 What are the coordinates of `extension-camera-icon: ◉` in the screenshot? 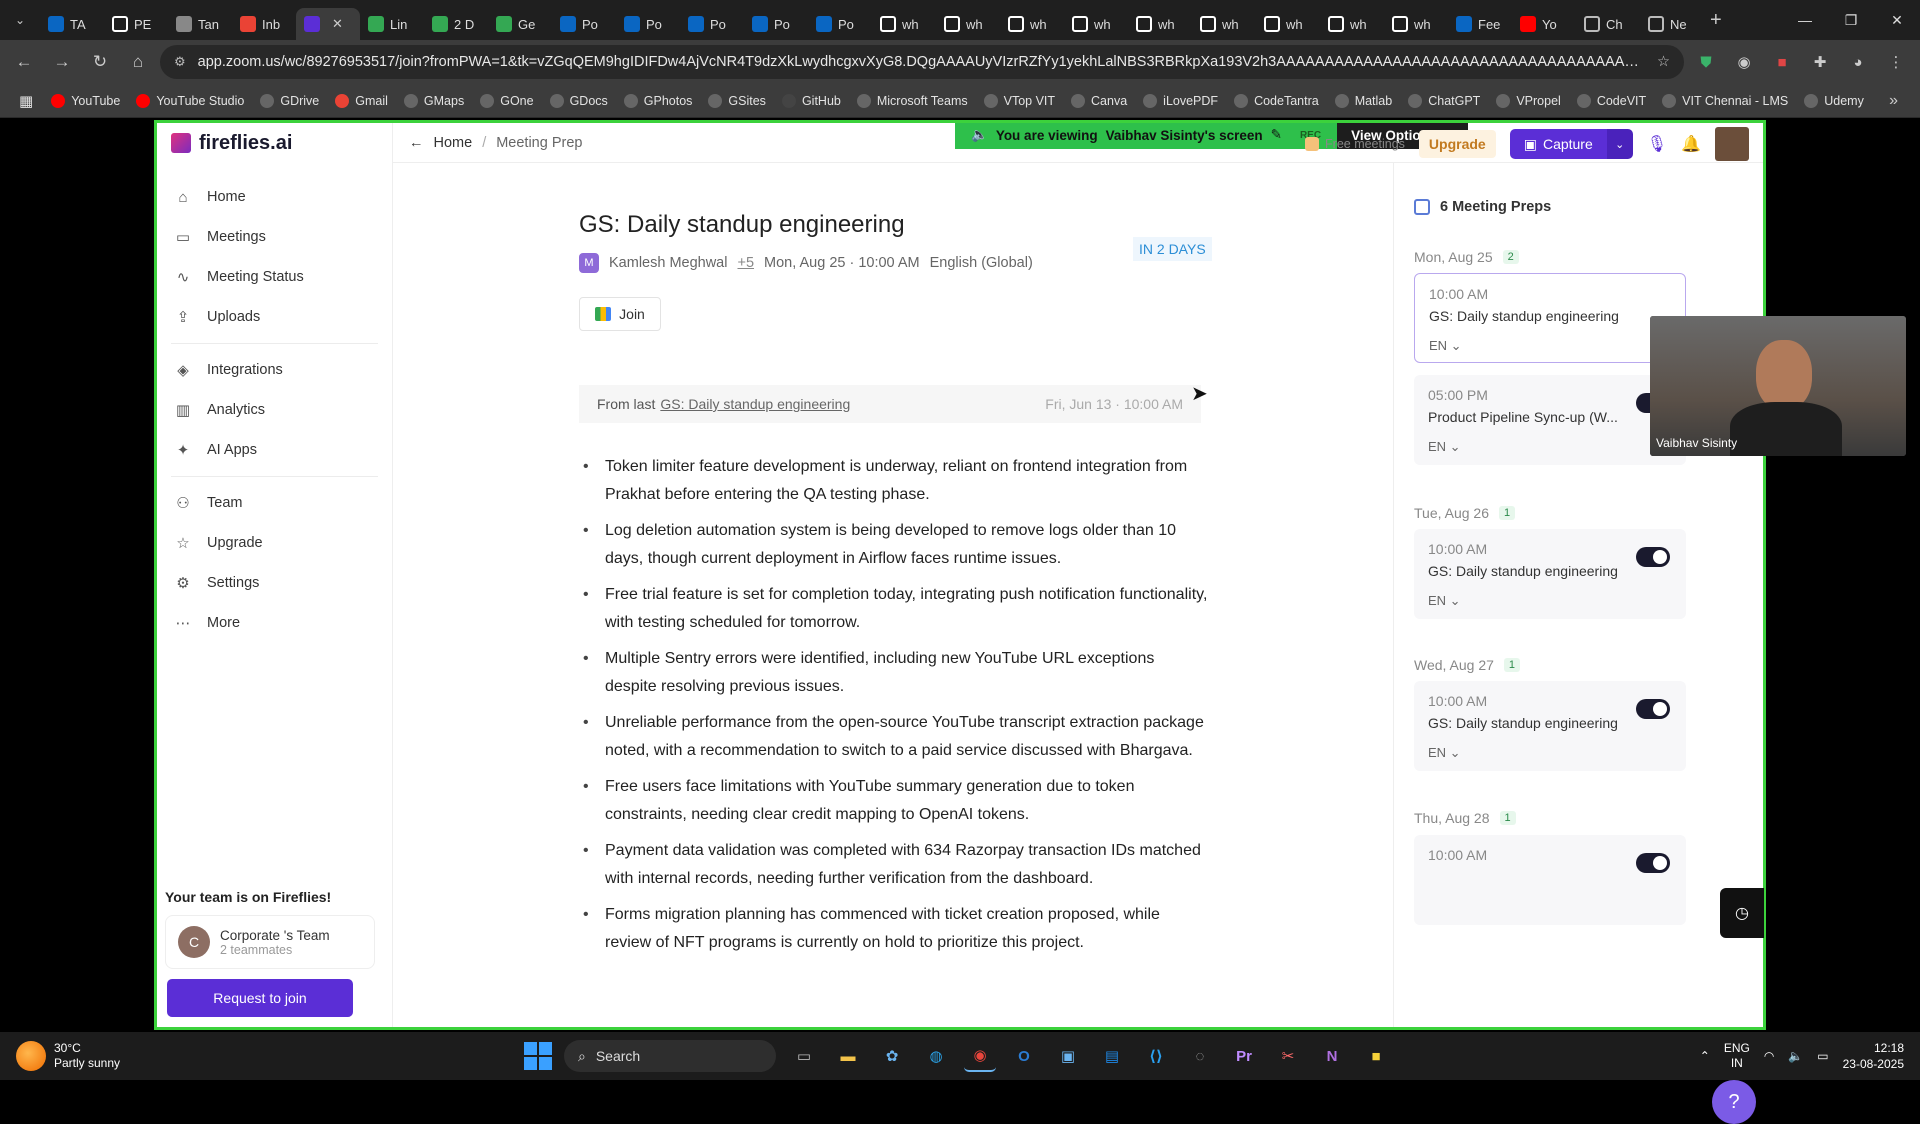 It's located at (1744, 62).